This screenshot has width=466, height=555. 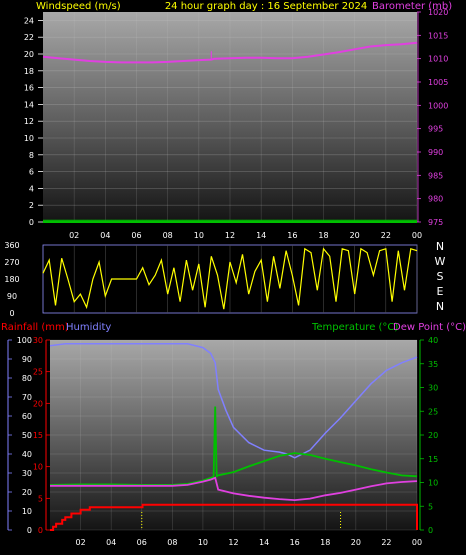 What do you see at coordinates (435, 152) in the screenshot?
I see `barometer-tick-label: 990` at bounding box center [435, 152].